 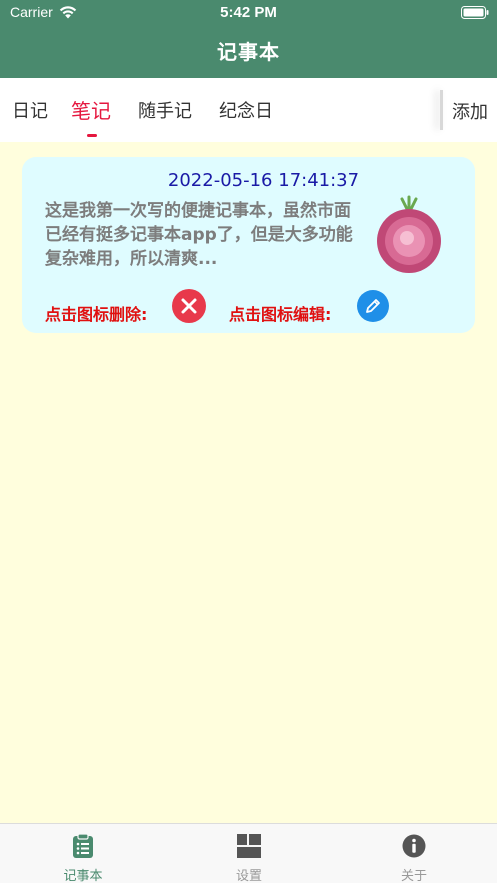 I want to click on edit-hint-label: 点击图标编辑:, so click(x=280, y=314).